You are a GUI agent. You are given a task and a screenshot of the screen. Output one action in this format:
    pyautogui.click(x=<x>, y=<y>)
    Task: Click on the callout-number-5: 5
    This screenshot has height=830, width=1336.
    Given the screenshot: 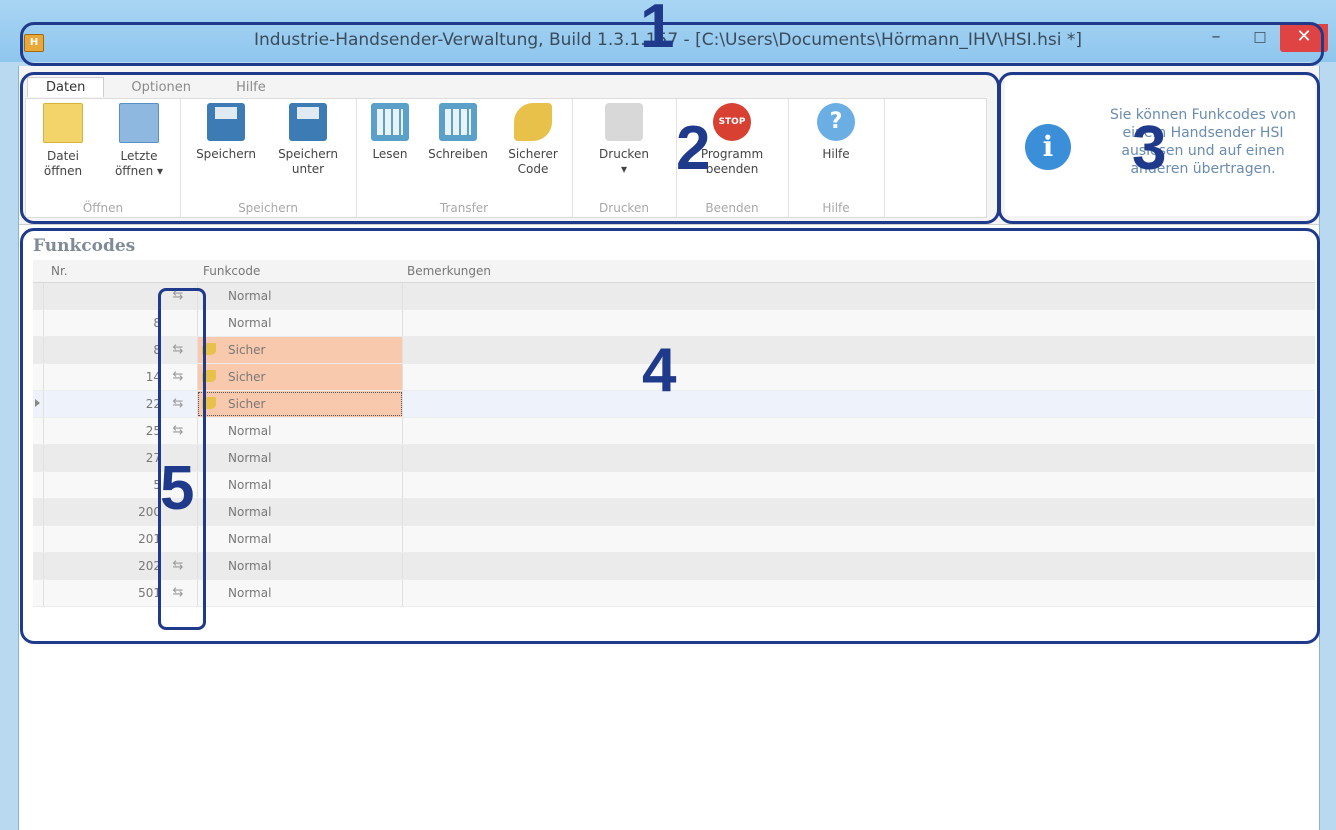 What is the action you would take?
    pyautogui.click(x=177, y=488)
    